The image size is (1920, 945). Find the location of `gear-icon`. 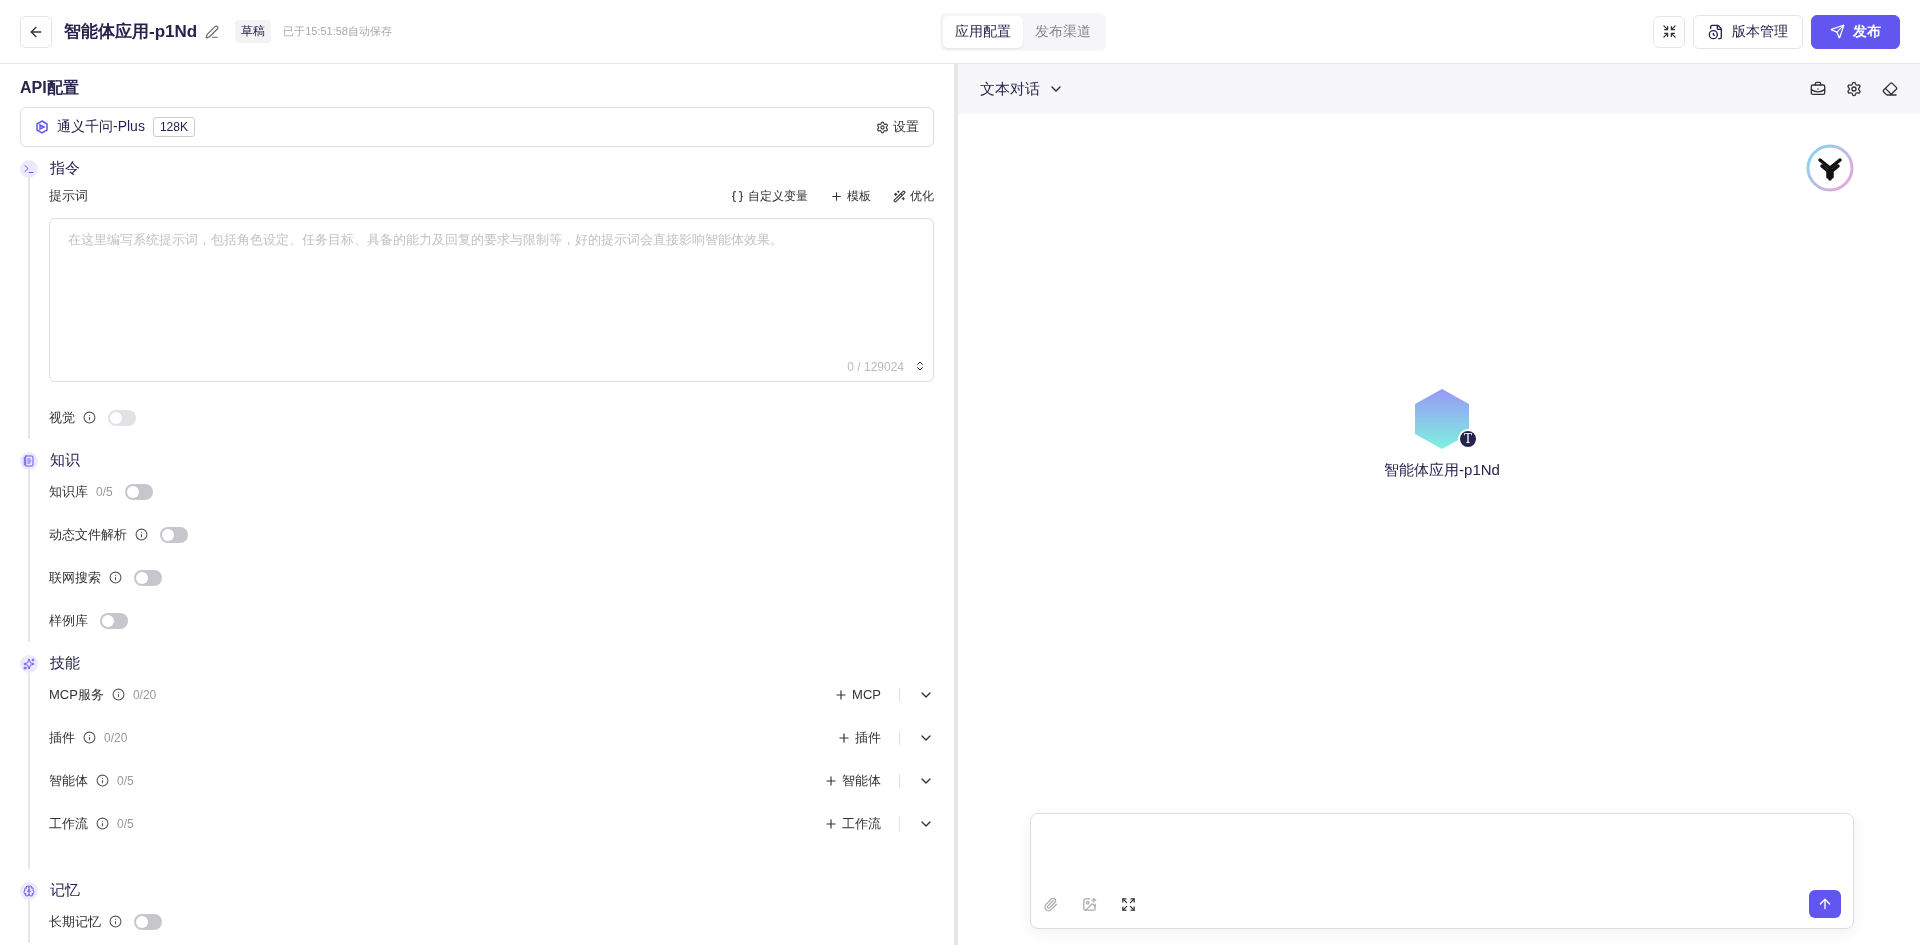

gear-icon is located at coordinates (882, 127).